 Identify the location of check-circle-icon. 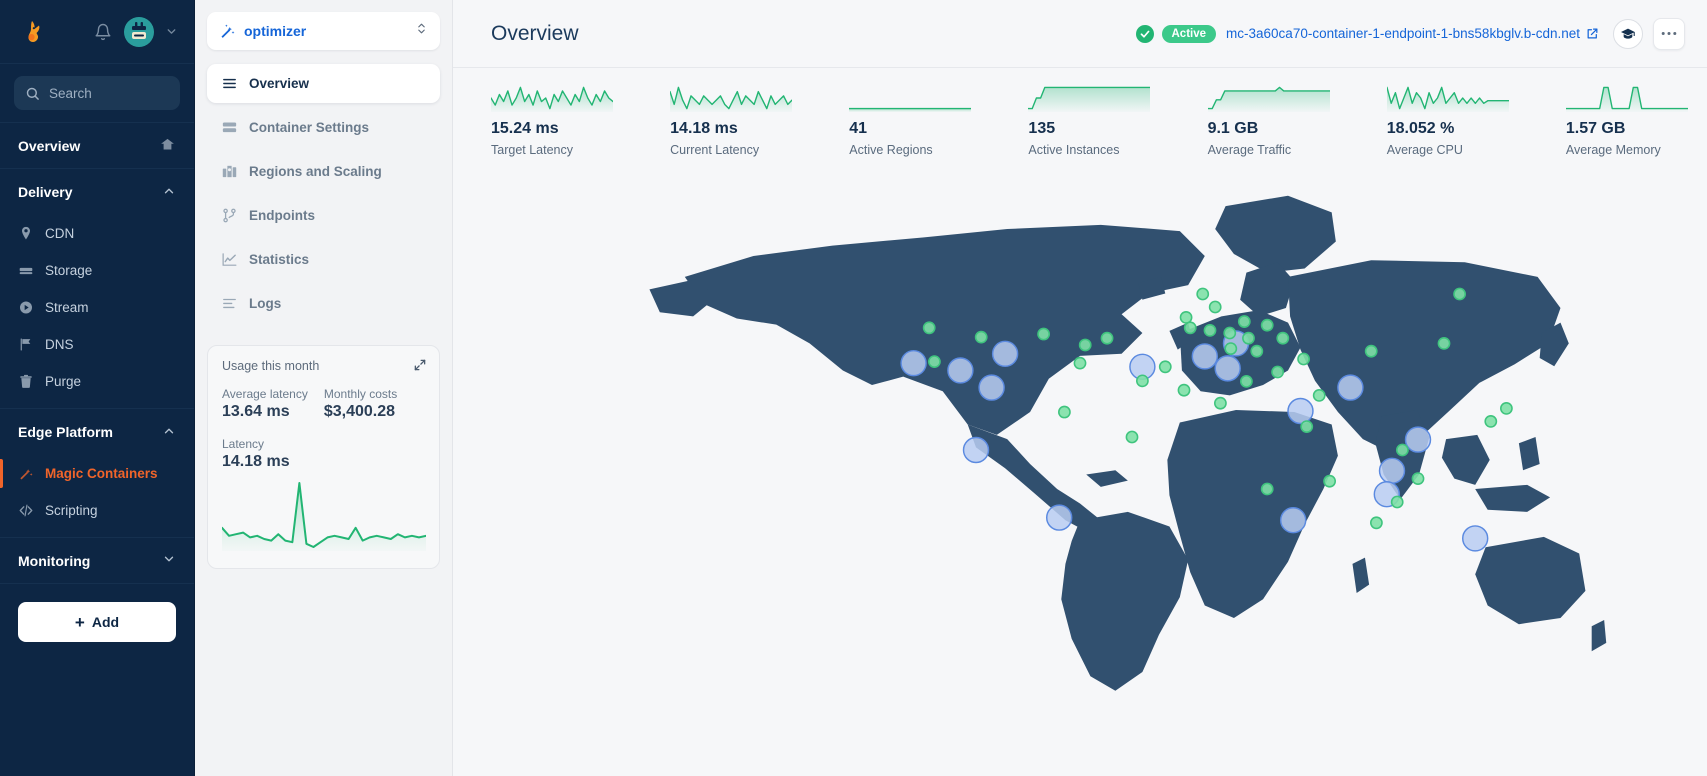
(1144, 33).